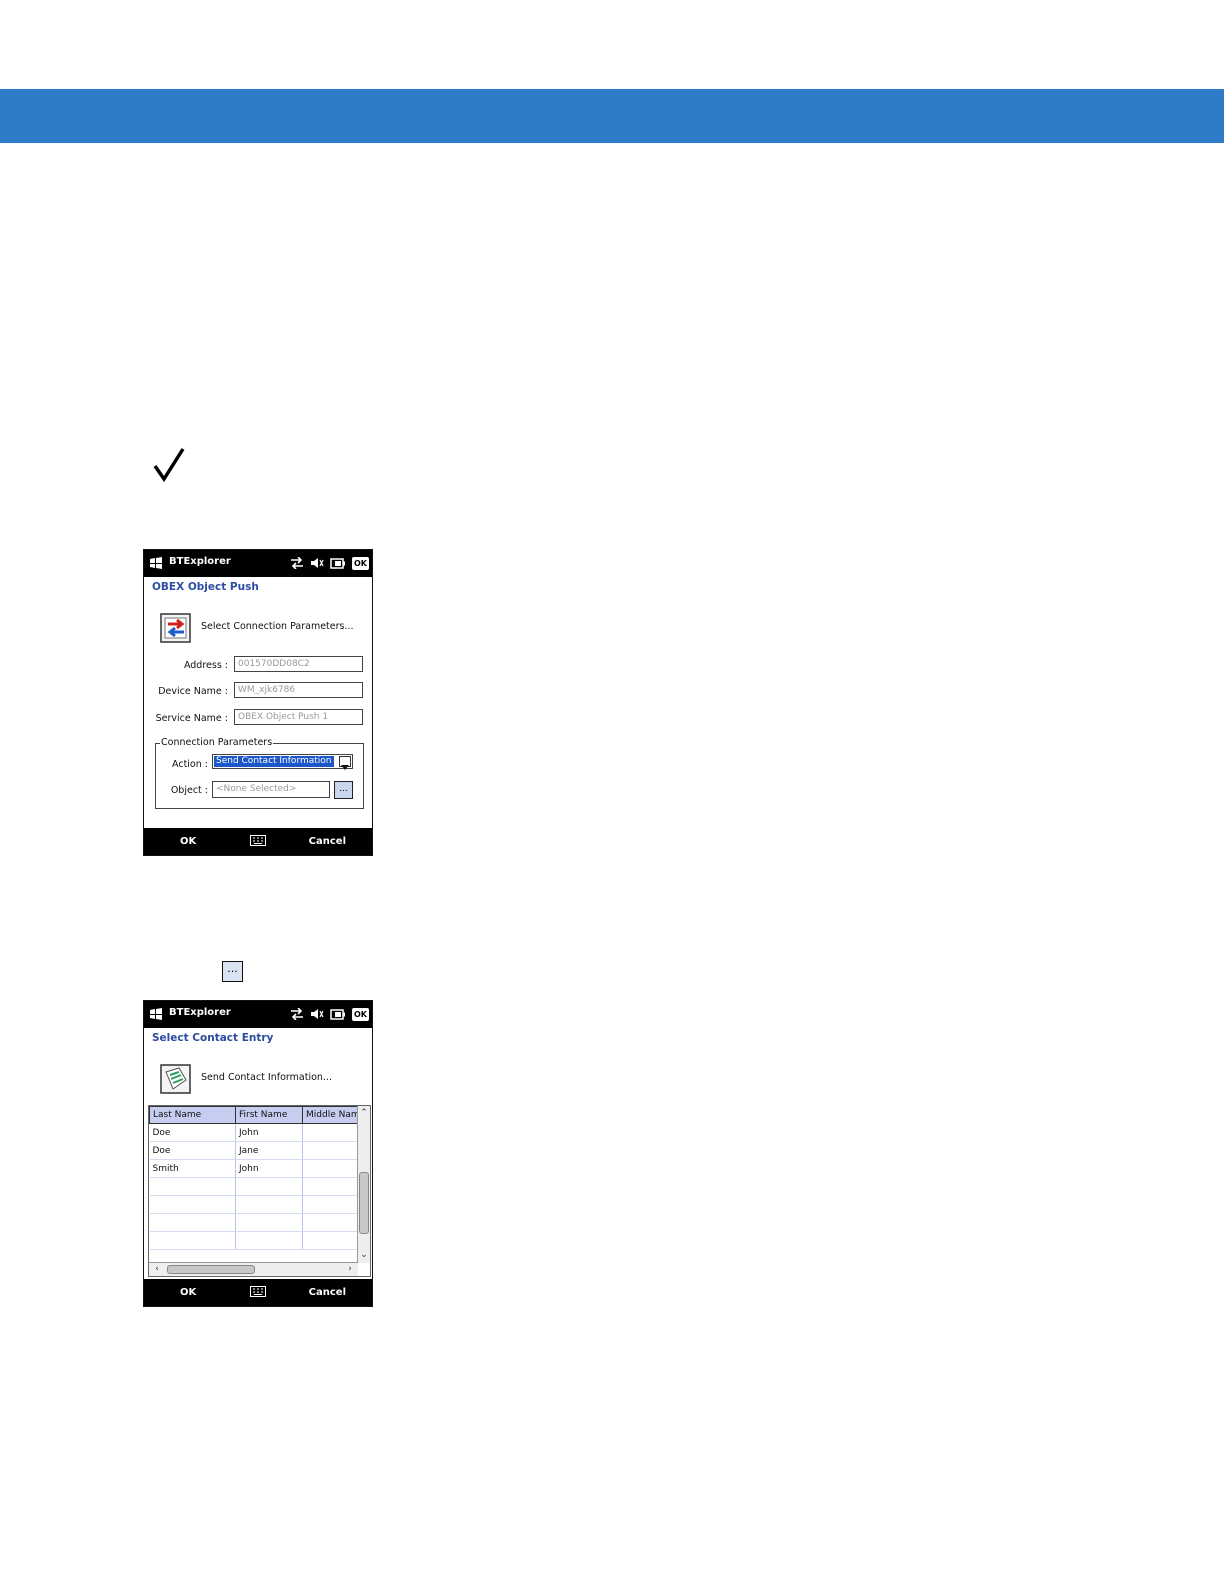 Image resolution: width=1224 pixels, height=1584 pixels. Describe the element at coordinates (217, 742) in the screenshot. I see `group-legend: Connection Parameters` at that location.